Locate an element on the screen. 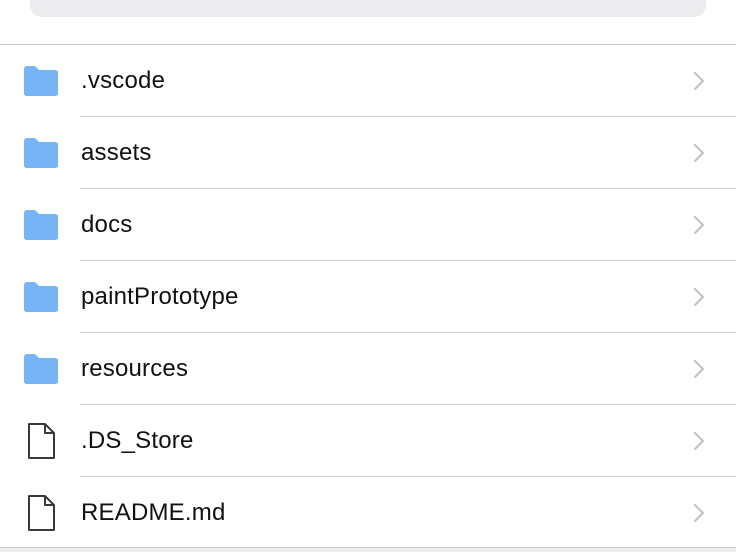  search-input is located at coordinates (396, 5).